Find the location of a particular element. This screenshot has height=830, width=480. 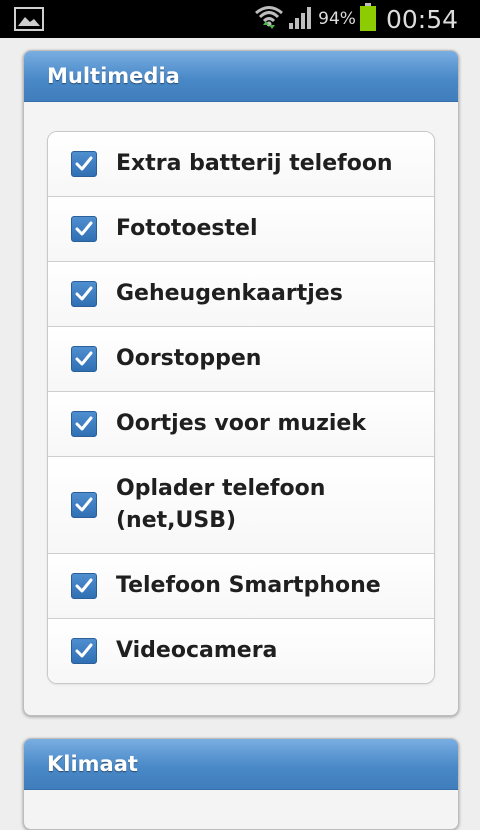

item-label: Telefoon Smartphone is located at coordinates (248, 585).